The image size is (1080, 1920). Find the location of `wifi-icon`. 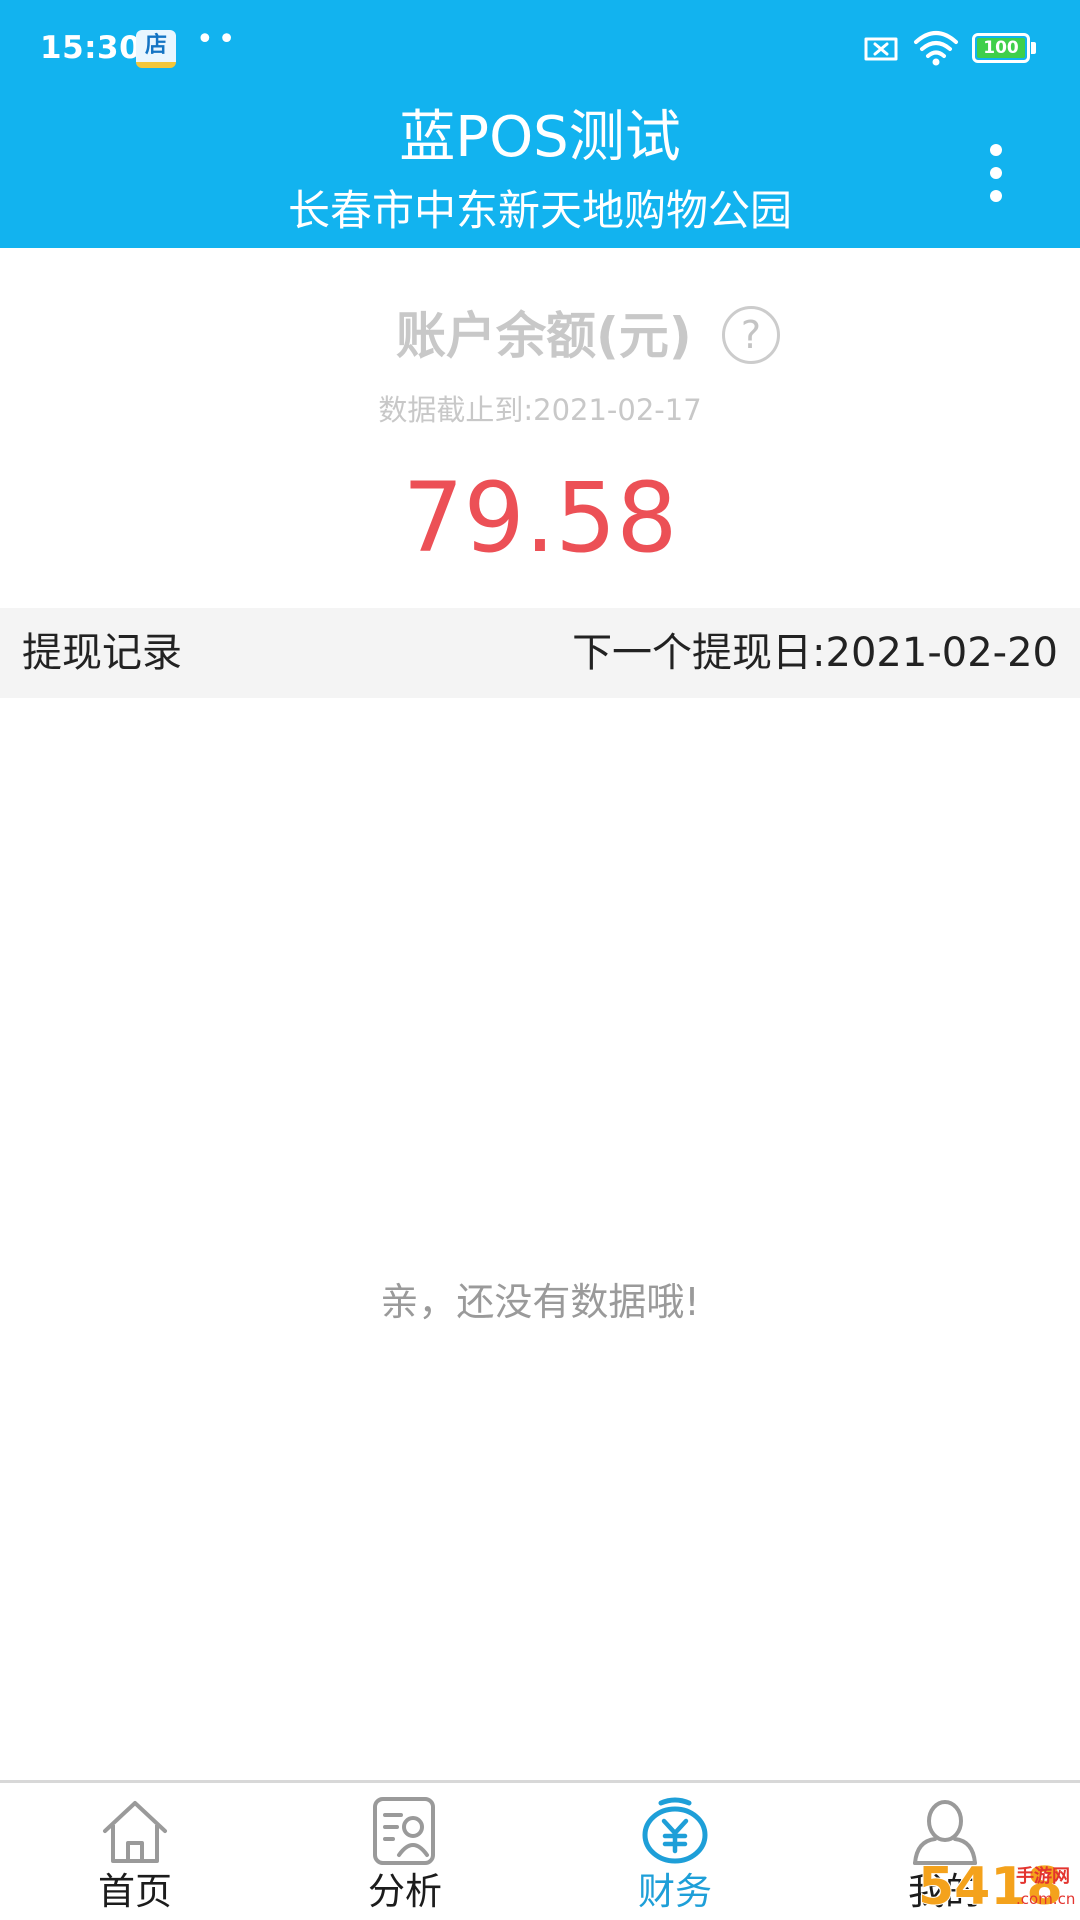

wifi-icon is located at coordinates (936, 48).